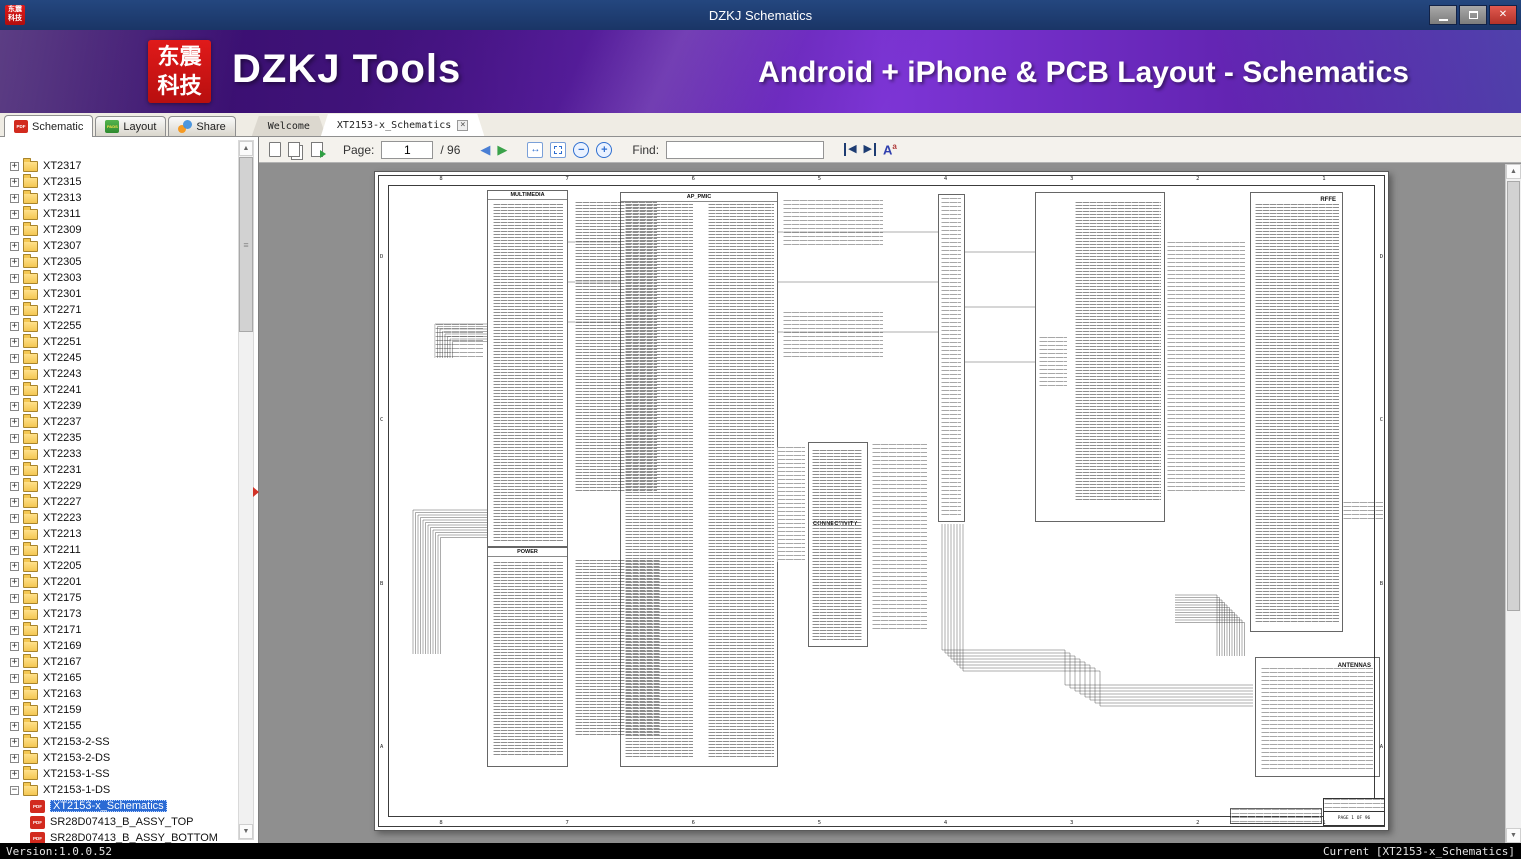  Describe the element at coordinates (119, 629) in the screenshot. I see `tree-folder-item: + XT2171` at that location.